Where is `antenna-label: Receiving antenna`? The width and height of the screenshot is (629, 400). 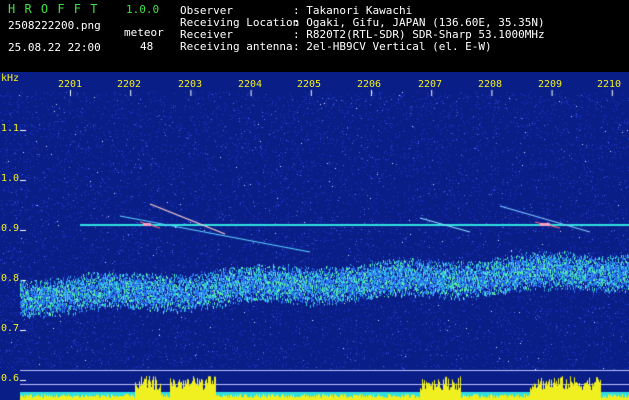
antenna-label: Receiving antenna is located at coordinates (236, 46).